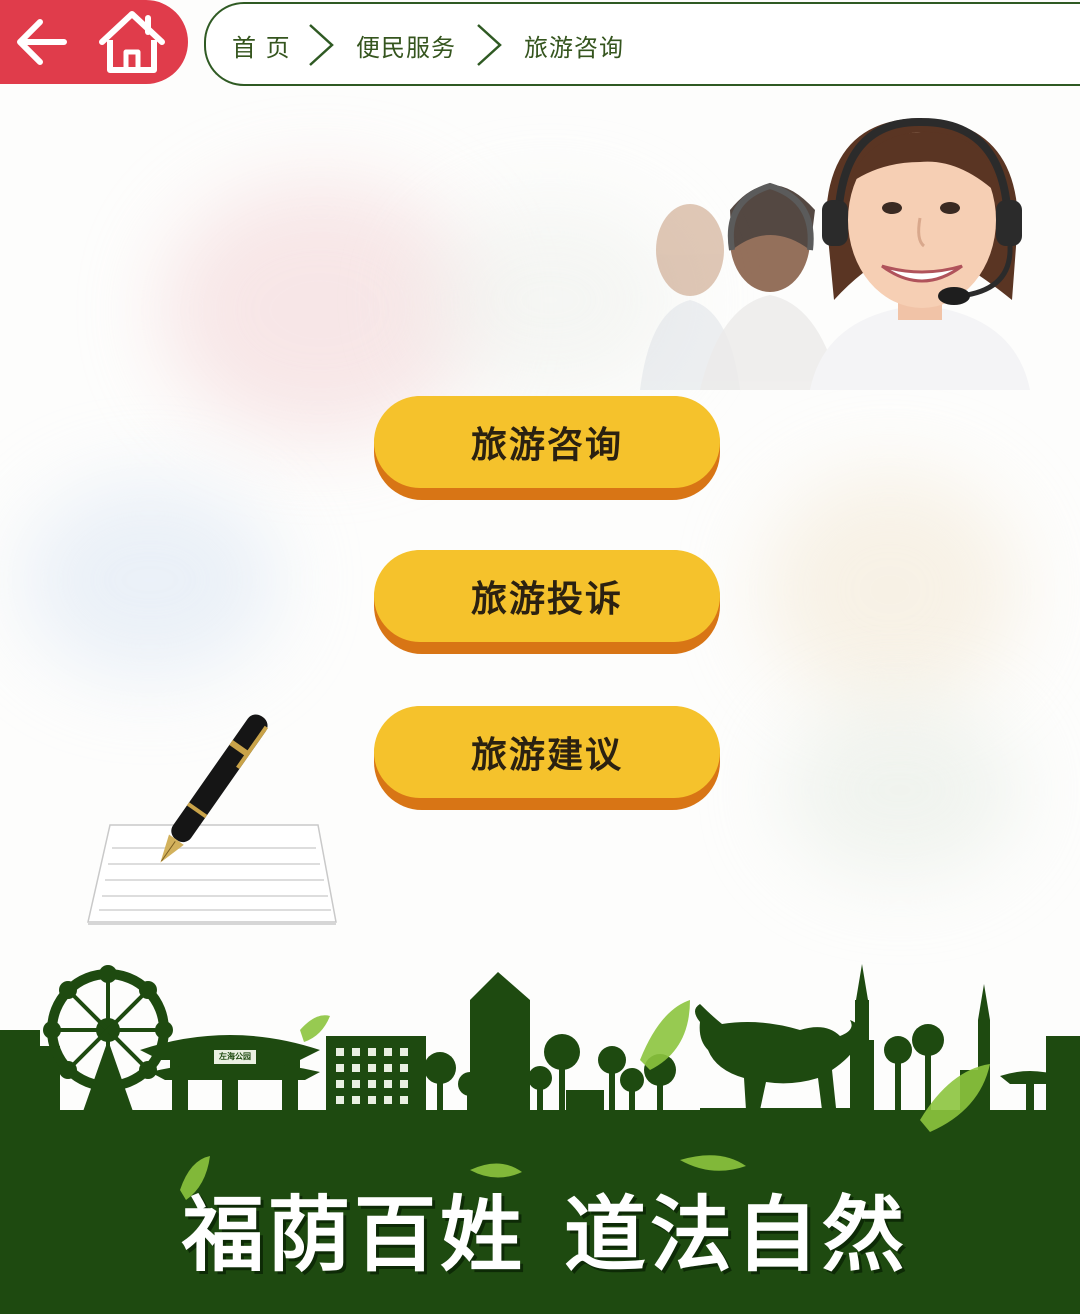  I want to click on button-face: 旅游建议, so click(547, 752).